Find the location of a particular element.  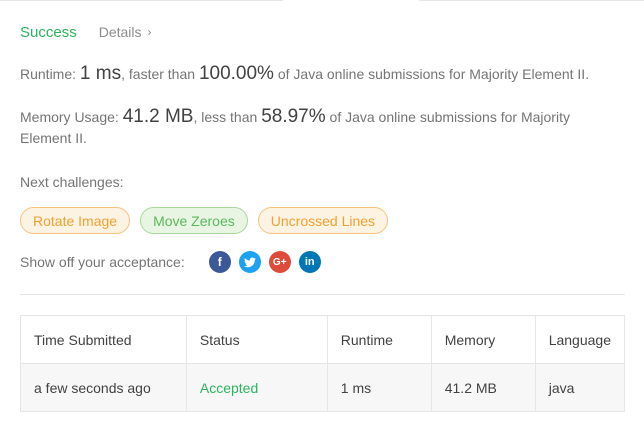

twitter-icon is located at coordinates (249, 262).